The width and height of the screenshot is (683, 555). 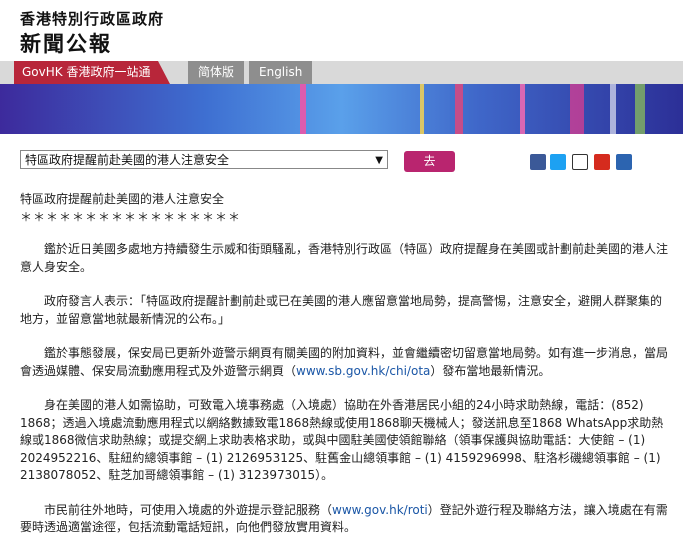 What do you see at coordinates (122, 199) in the screenshot?
I see `article-headline: 特區政府提醒前赴美國的港人注意安全` at bounding box center [122, 199].